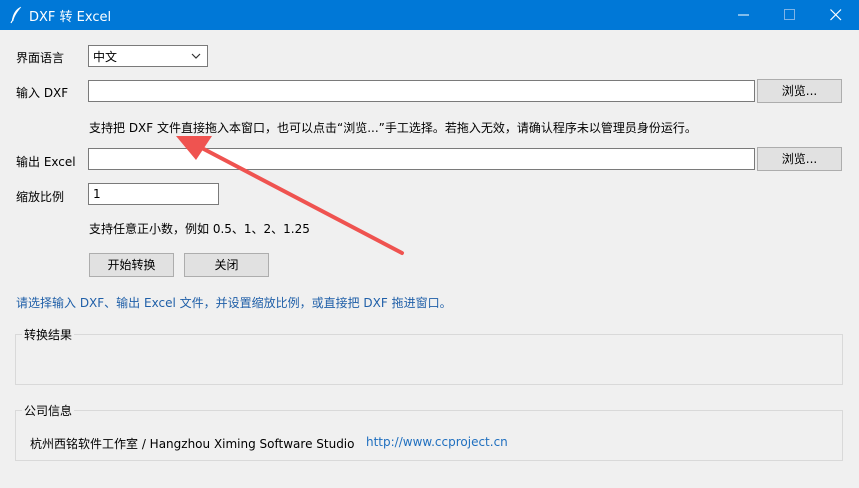 This screenshot has height=488, width=859. What do you see at coordinates (16, 15) in the screenshot?
I see `feather-icon` at bounding box center [16, 15].